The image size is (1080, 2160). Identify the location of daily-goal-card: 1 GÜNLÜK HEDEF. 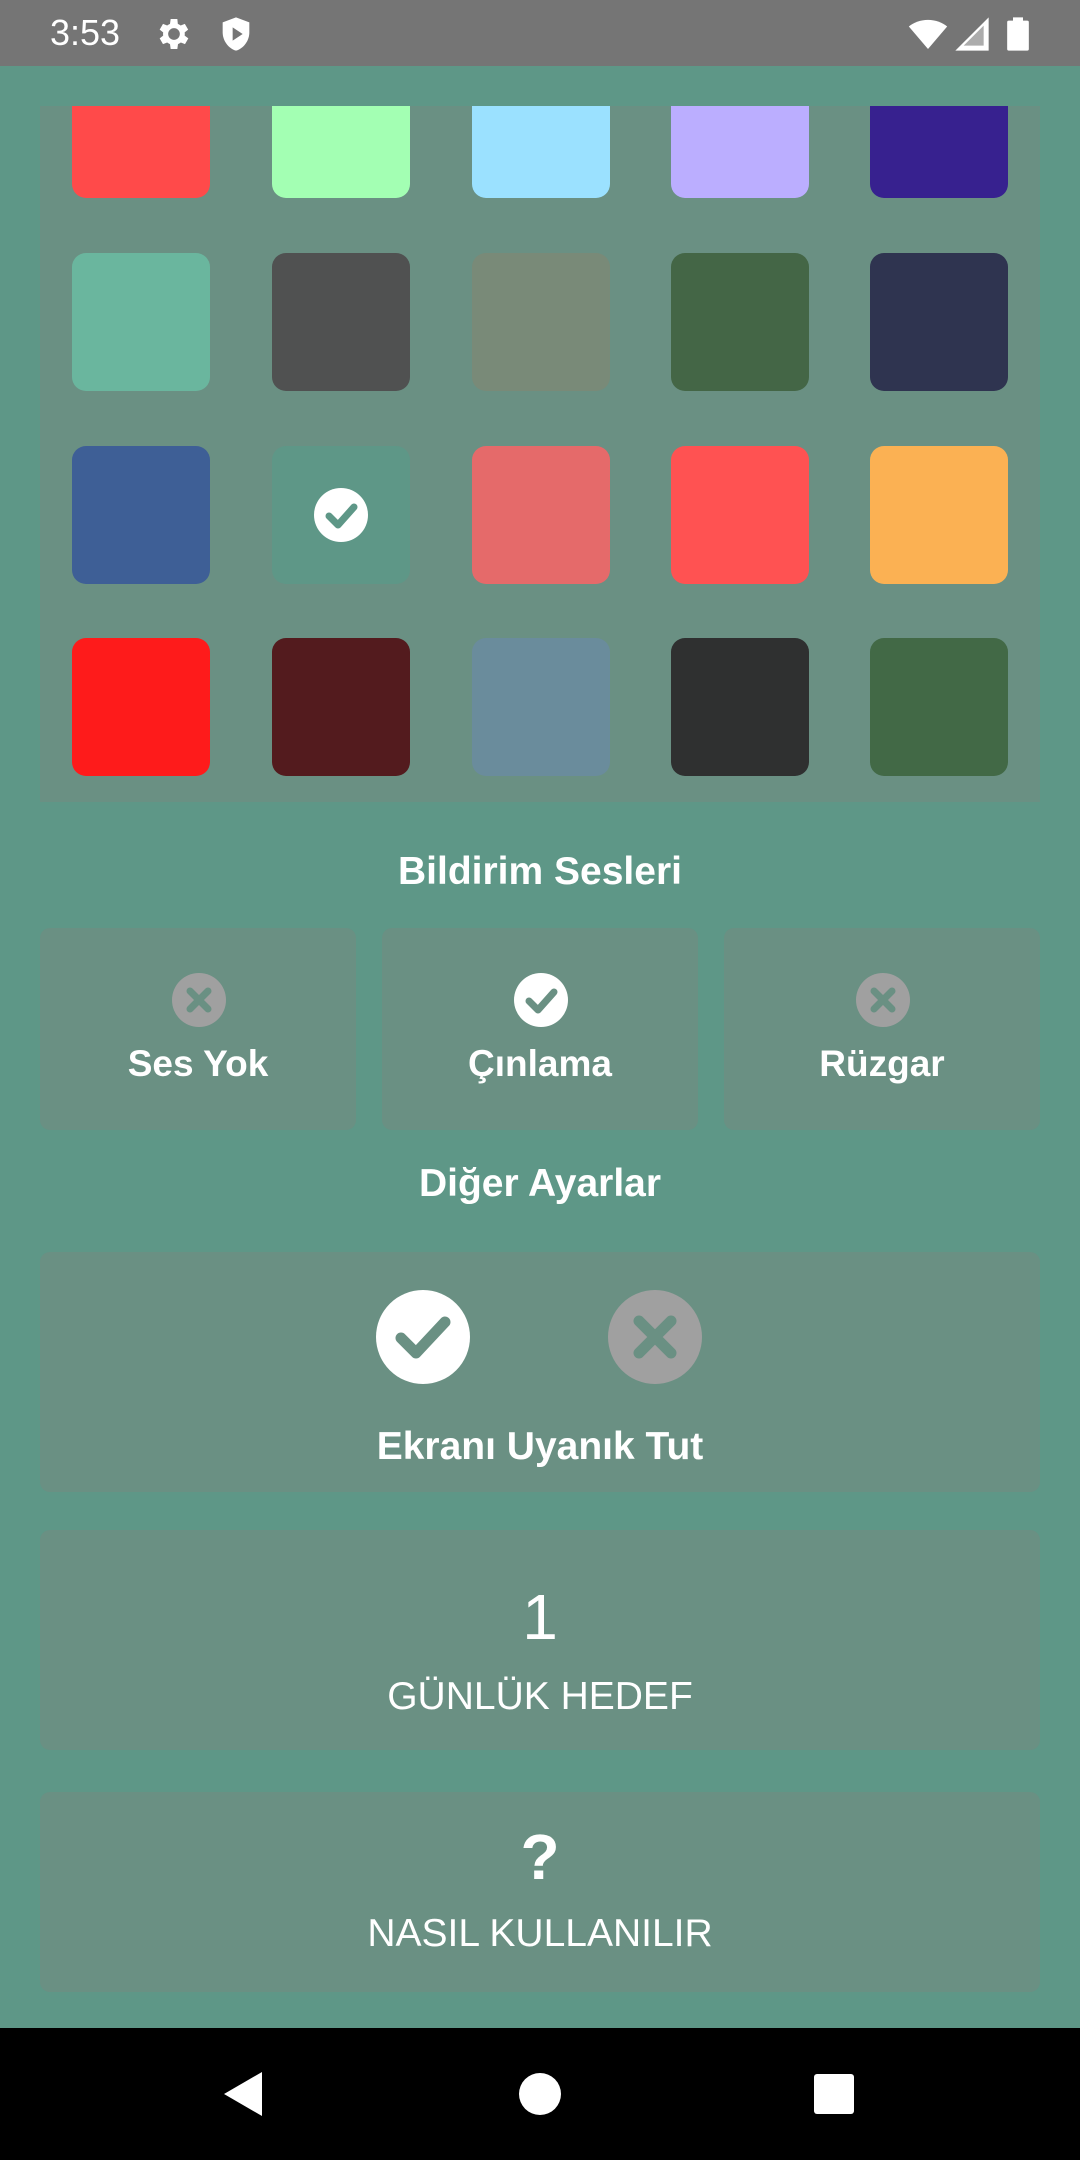
(540, 1640).